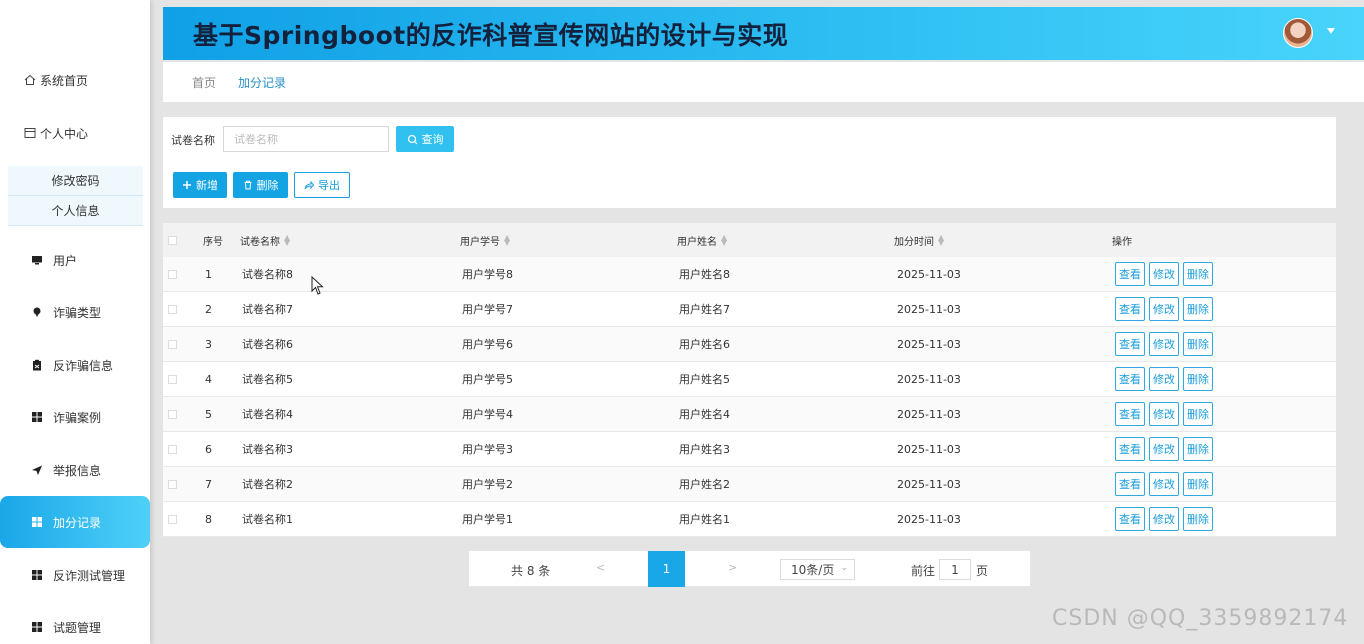 The width and height of the screenshot is (1364, 644). Describe the element at coordinates (207, 185) in the screenshot. I see `add-button-label: 新增` at that location.